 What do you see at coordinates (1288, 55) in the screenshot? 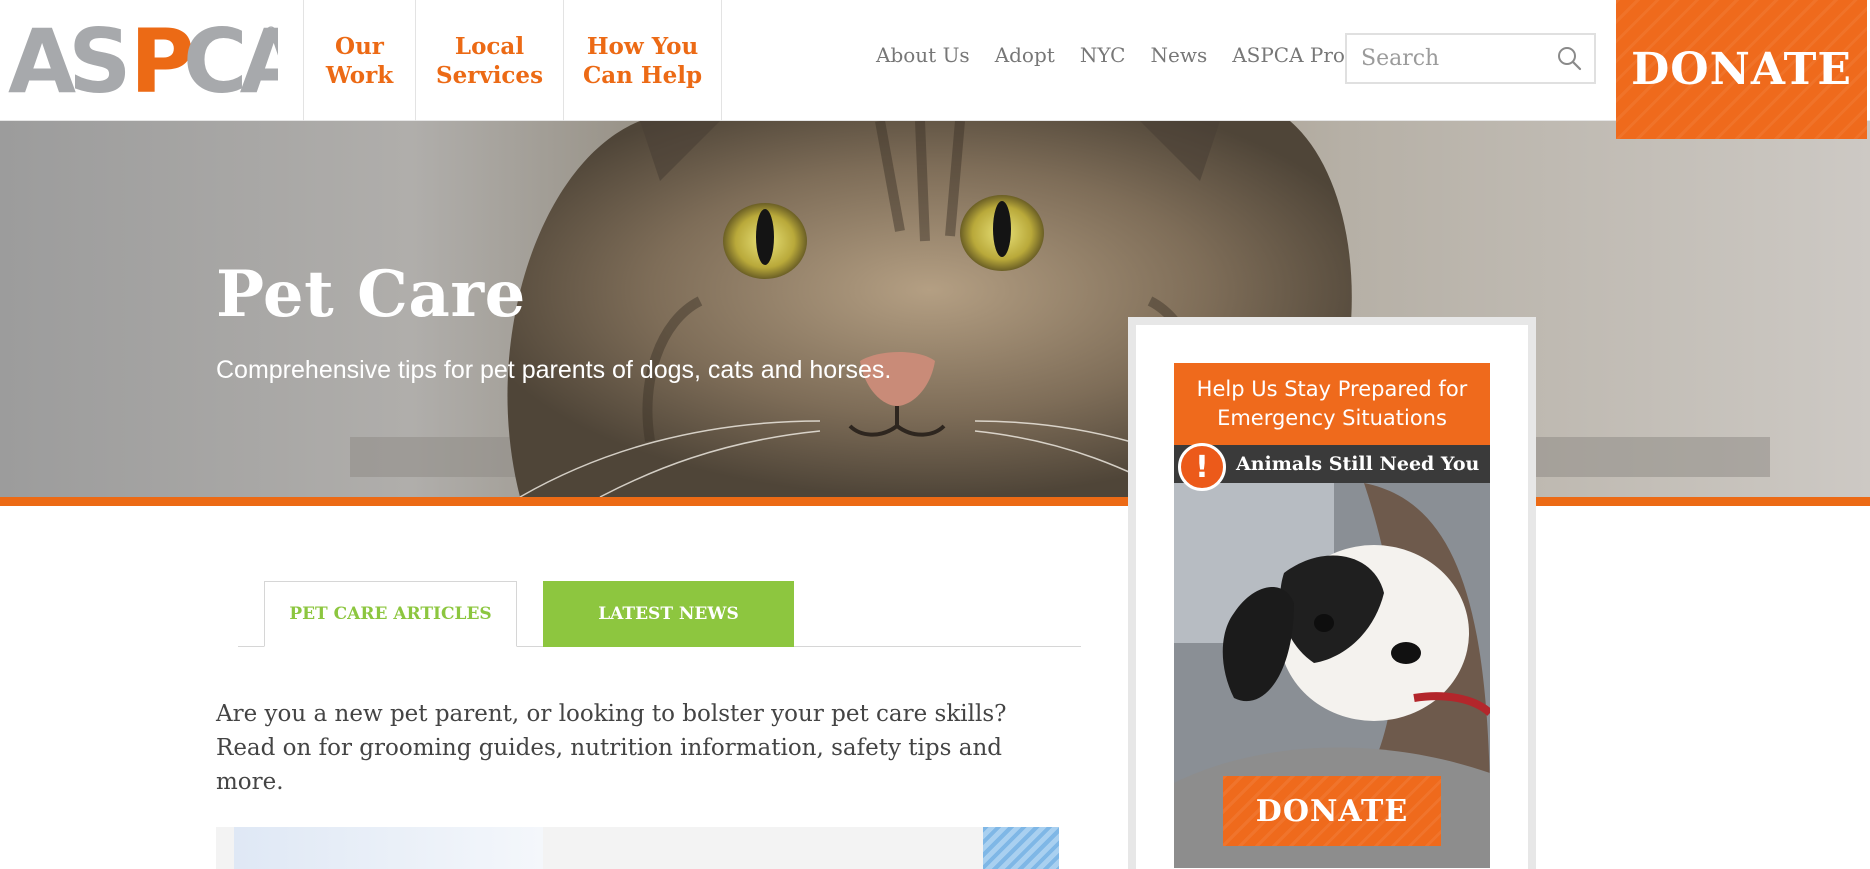
I see `util-link-aspca-pro: ASPCA Pro` at bounding box center [1288, 55].